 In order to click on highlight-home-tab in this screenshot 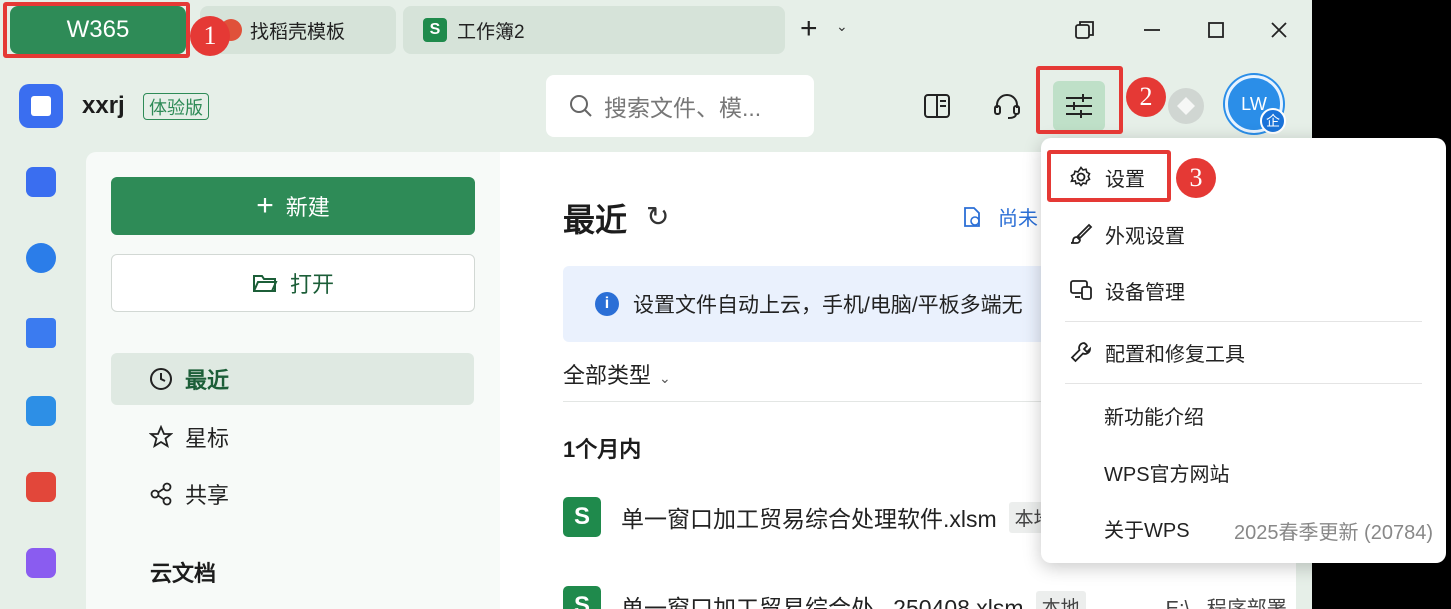, I will do `click(96, 30)`.